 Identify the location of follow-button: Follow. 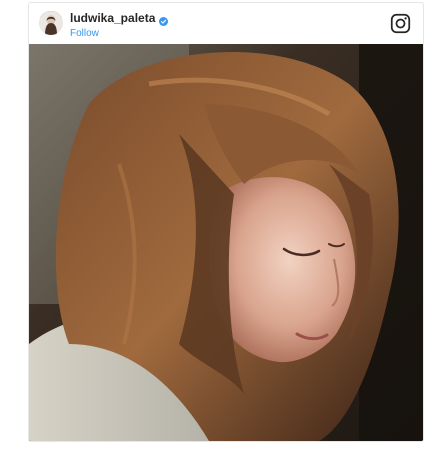
(84, 34).